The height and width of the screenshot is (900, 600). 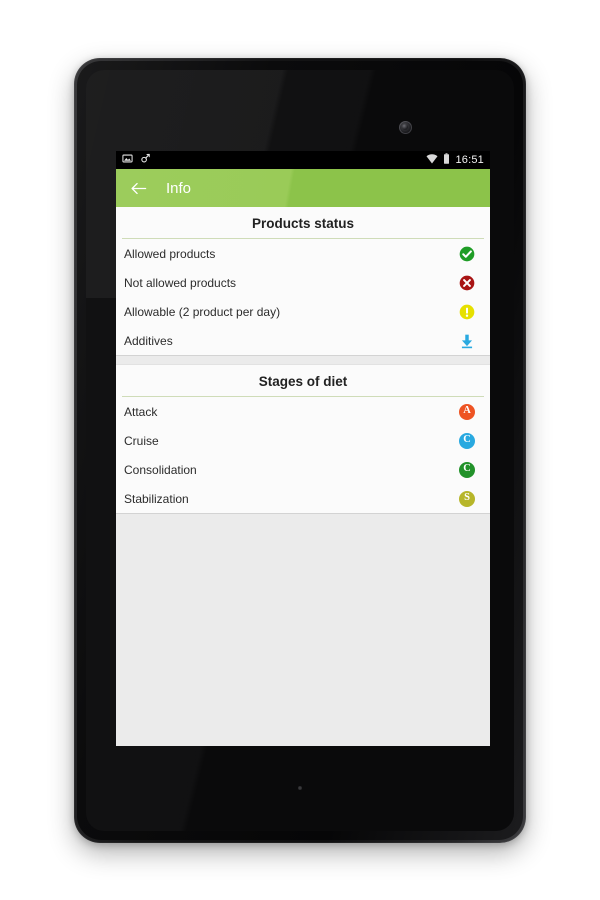 I want to click on row-label: Stabilization, so click(x=156, y=498).